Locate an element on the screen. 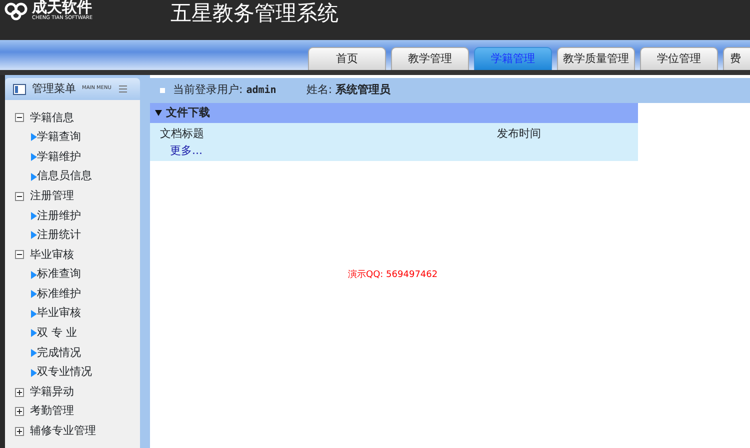 The image size is (750, 448). menu-item: 完成情况 is located at coordinates (77, 353).